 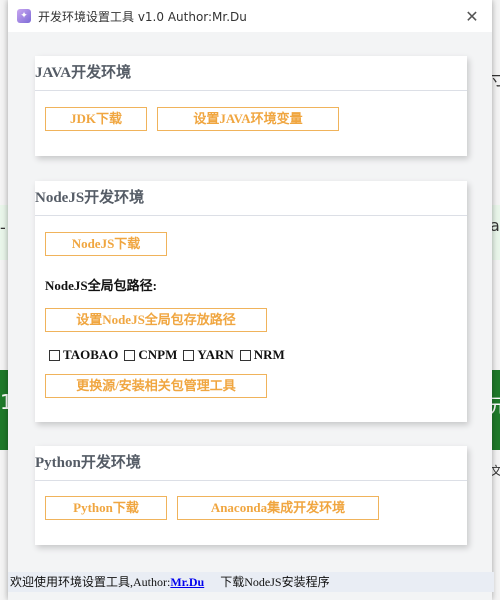 What do you see at coordinates (142, 16) in the screenshot?
I see `window-title: 开发环境设置工具 v1.0 Author:Mr.Du` at bounding box center [142, 16].